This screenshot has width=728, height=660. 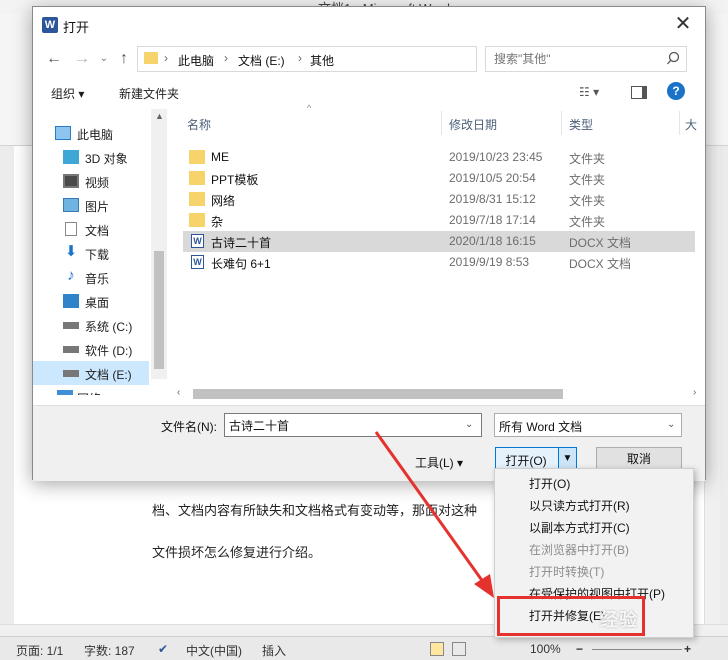 What do you see at coordinates (639, 92) in the screenshot?
I see `preview-pane-icon` at bounding box center [639, 92].